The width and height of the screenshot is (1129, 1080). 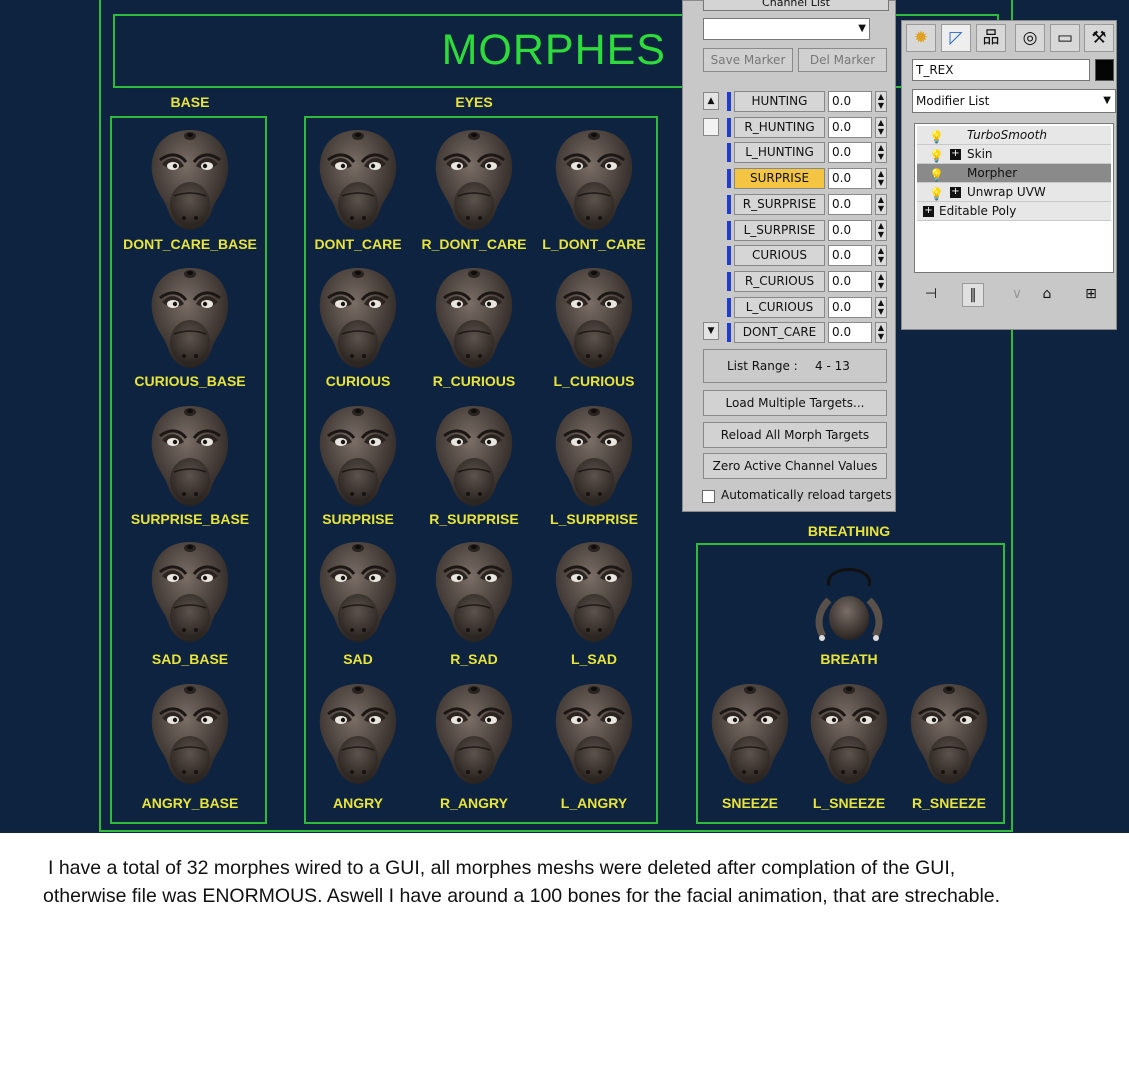 I want to click on del-marker-button: Del Marker, so click(x=842, y=60).